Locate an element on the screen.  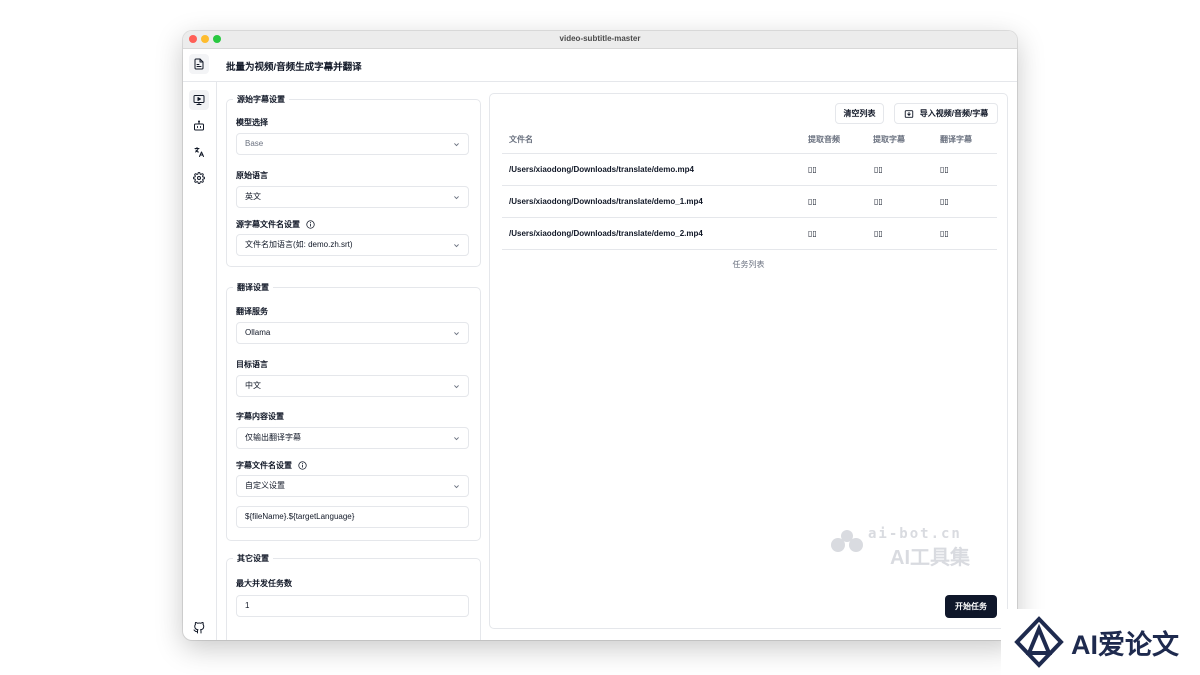
column-header-file: 文件名 is located at coordinates (521, 139).